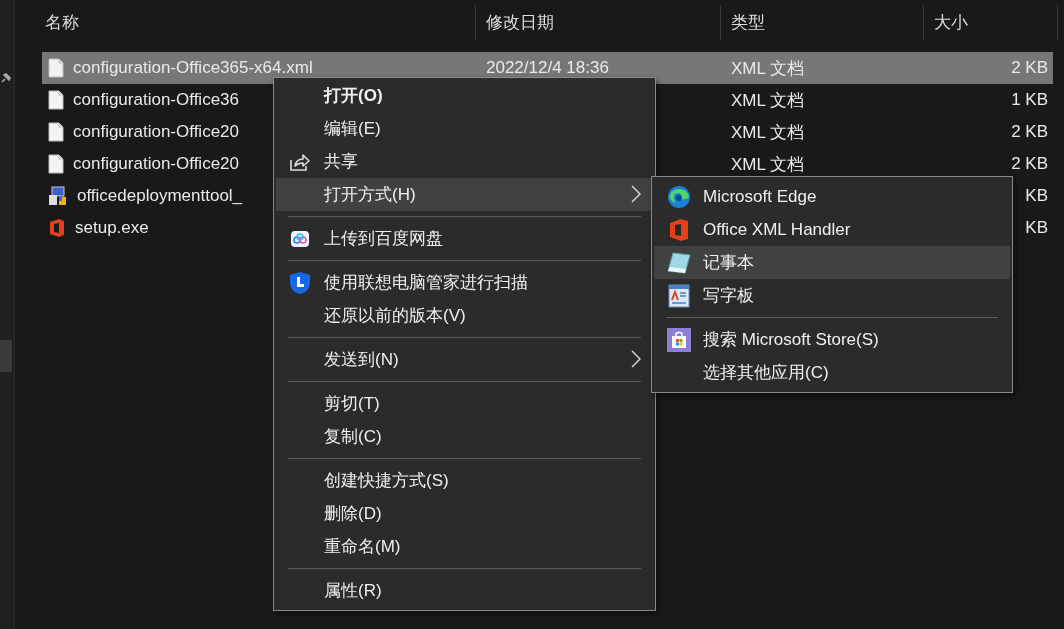 This screenshot has height=629, width=1064. I want to click on notepad-icon, so click(678, 262).